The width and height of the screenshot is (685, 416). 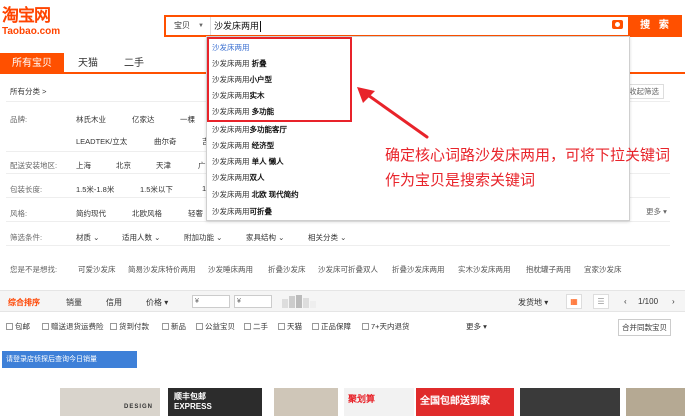 What do you see at coordinates (548, 269) in the screenshot?
I see `suggest-link: 抱枕罐子两用` at bounding box center [548, 269].